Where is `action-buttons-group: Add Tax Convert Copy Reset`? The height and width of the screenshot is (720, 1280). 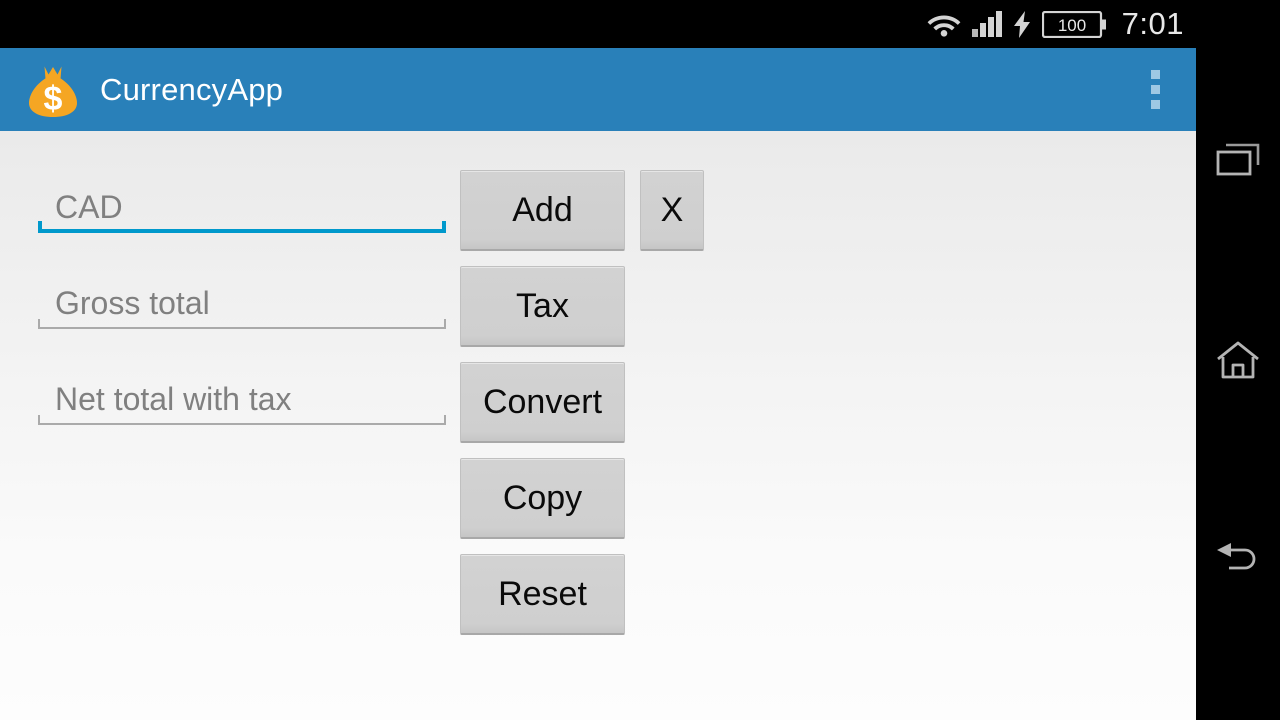 action-buttons-group: Add Tax Convert Copy Reset is located at coordinates (542, 410).